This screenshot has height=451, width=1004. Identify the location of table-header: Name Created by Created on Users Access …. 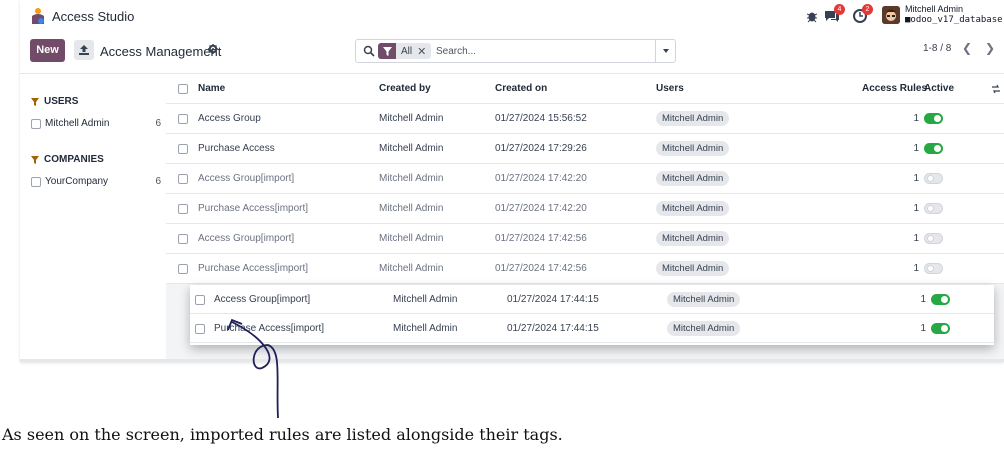
(585, 89).